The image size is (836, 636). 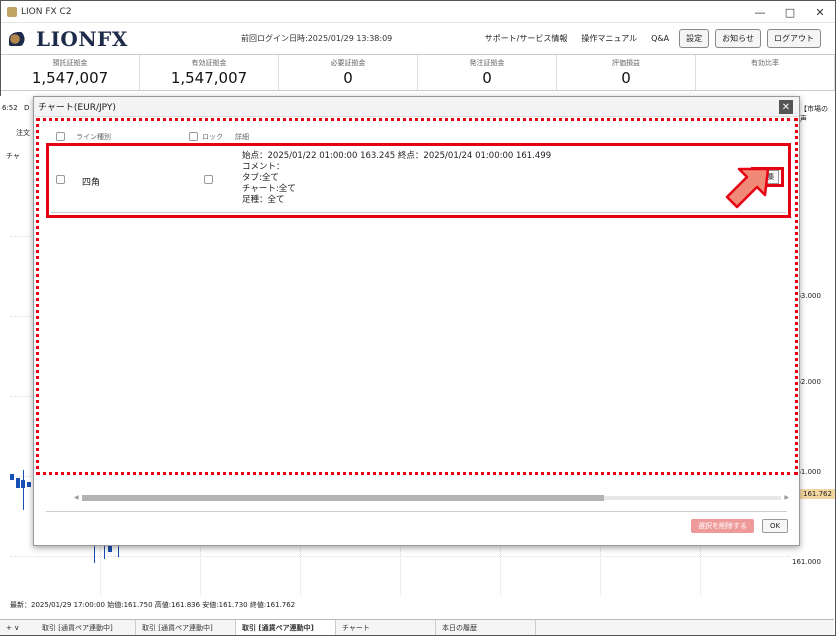 I want to click on row-divider, so click(x=418, y=212).